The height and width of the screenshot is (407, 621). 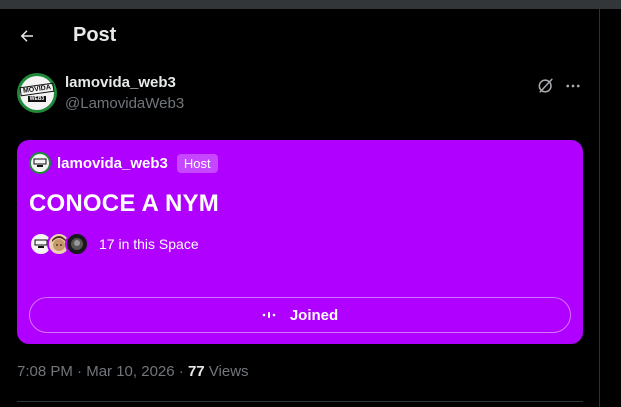 I want to click on author-handle: @LamovidaWeb3, so click(x=124, y=103).